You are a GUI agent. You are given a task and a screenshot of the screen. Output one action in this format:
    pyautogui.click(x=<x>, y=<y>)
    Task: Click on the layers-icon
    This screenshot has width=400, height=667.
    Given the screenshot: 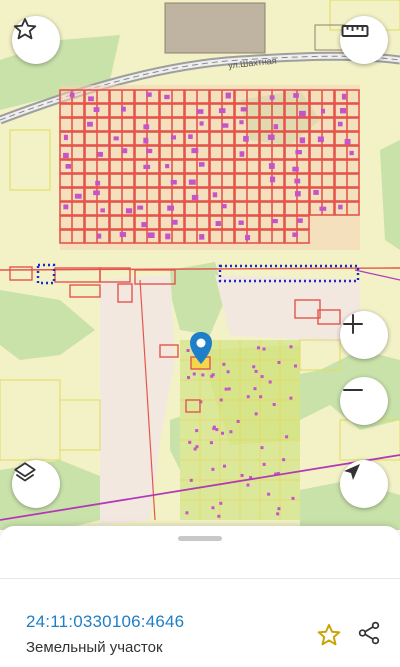 What is the action you would take?
    pyautogui.click(x=25, y=472)
    